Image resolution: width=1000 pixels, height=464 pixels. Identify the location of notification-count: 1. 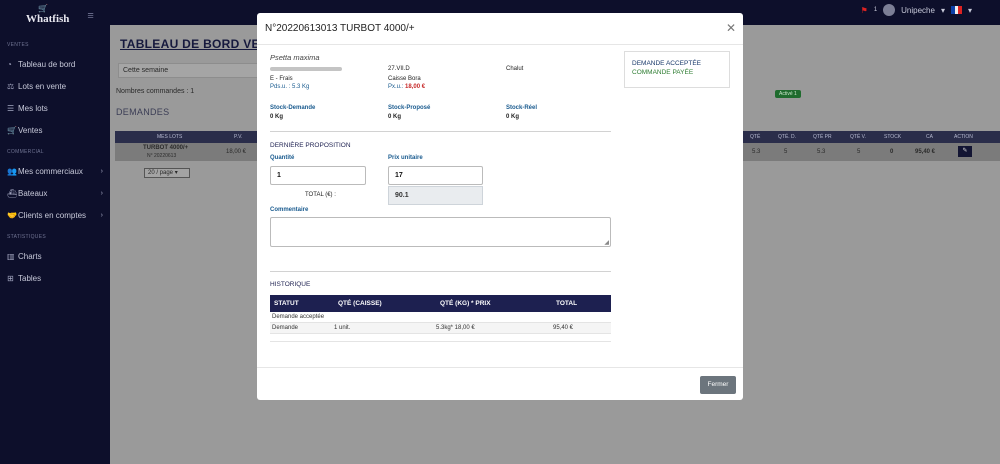
(875, 10).